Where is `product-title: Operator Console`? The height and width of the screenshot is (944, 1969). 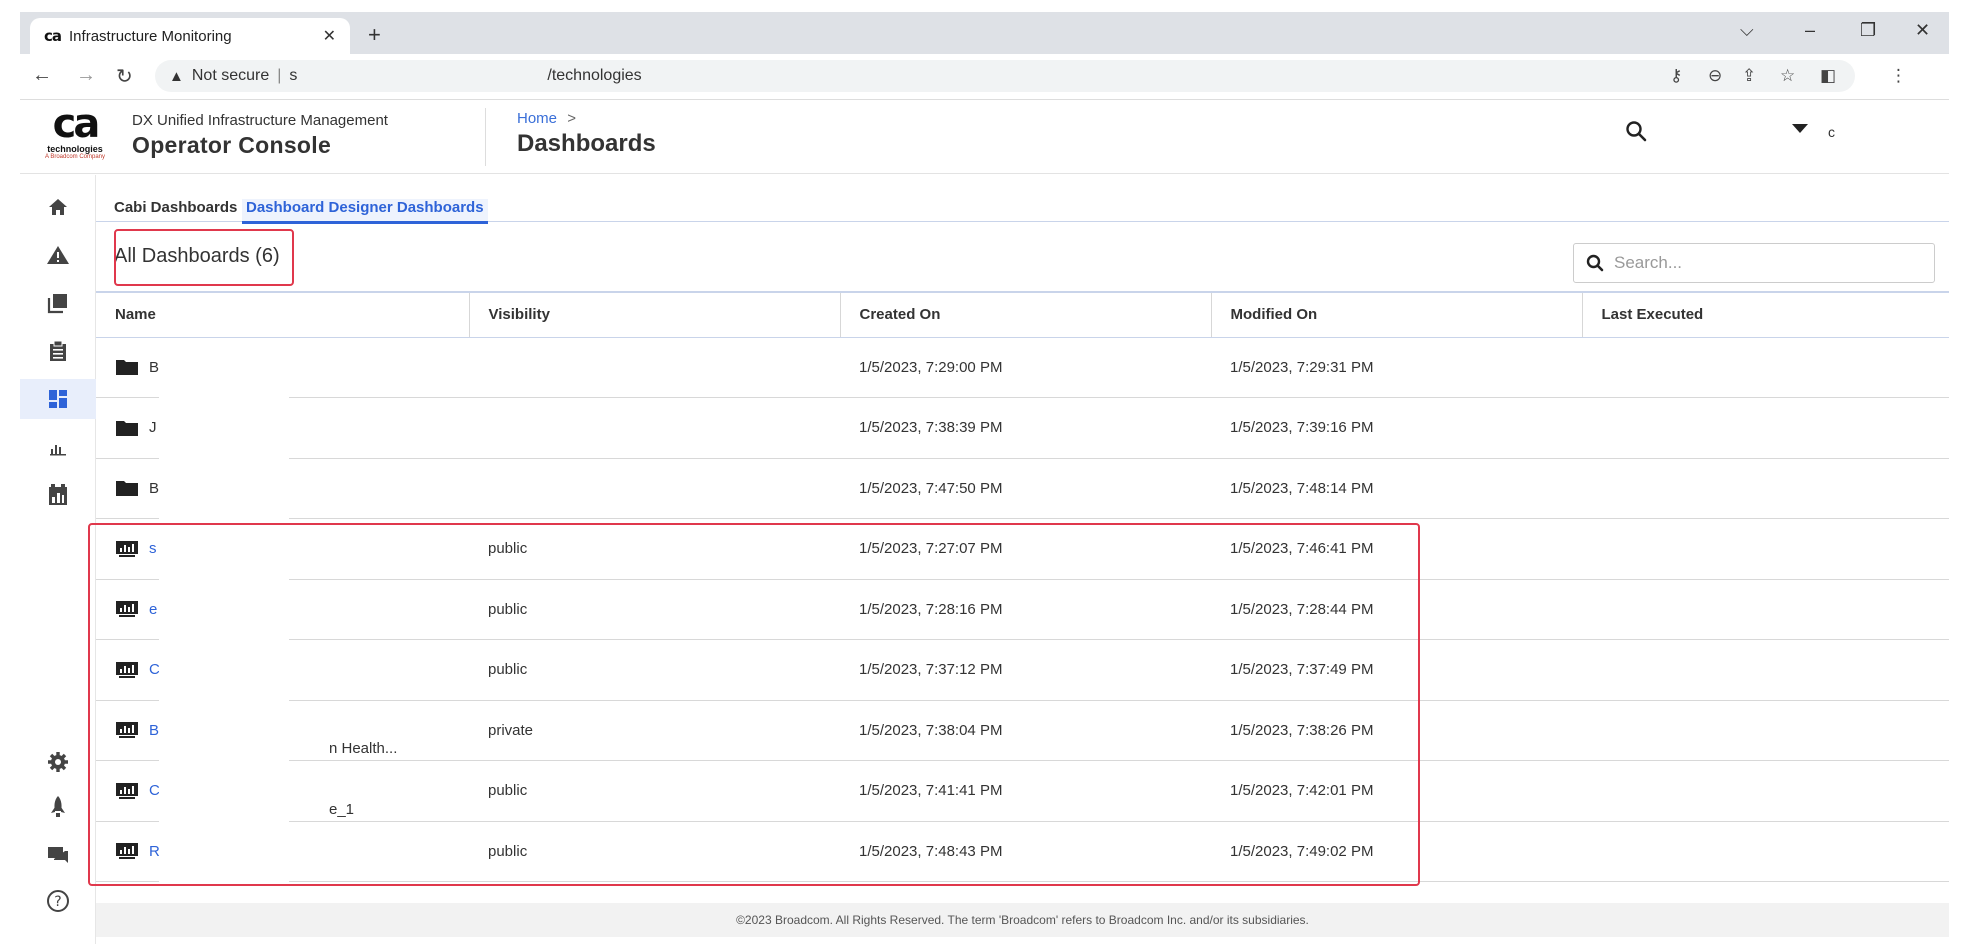 product-title: Operator Console is located at coordinates (232, 145).